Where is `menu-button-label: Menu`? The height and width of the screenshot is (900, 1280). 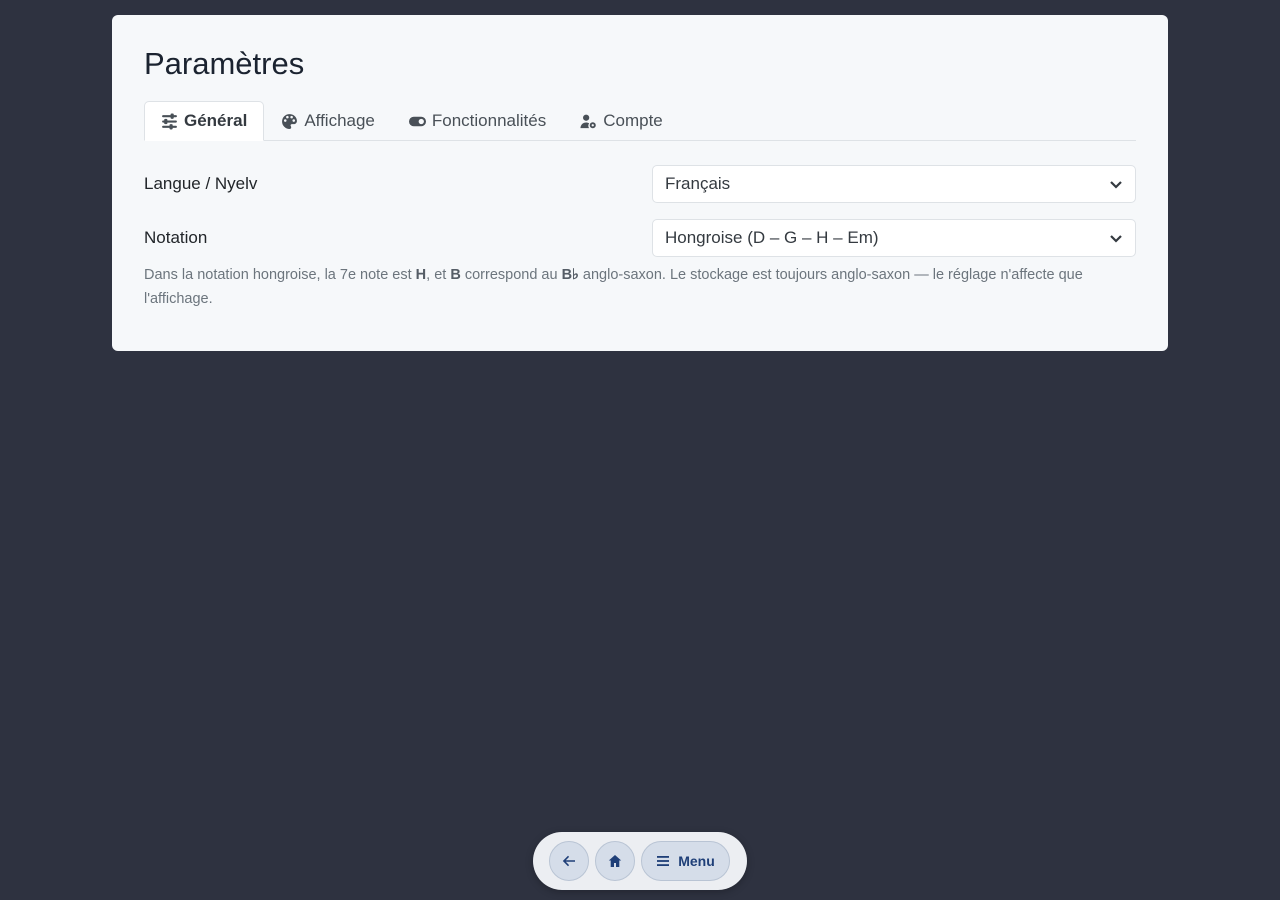 menu-button-label: Menu is located at coordinates (696, 861).